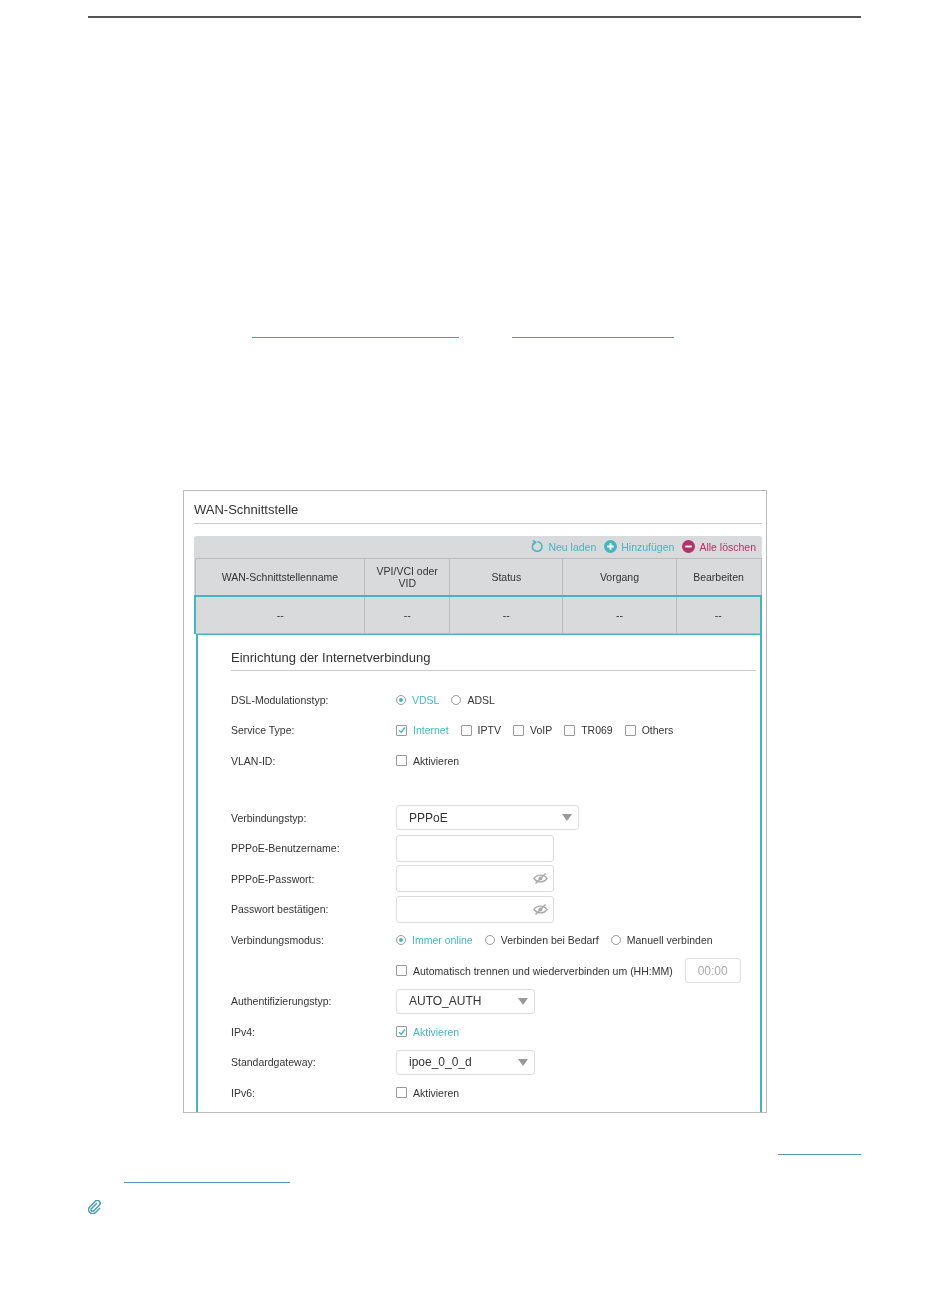  Describe the element at coordinates (541, 939) in the screenshot. I see `radio-option: Verbinden bei Bedarf` at that location.